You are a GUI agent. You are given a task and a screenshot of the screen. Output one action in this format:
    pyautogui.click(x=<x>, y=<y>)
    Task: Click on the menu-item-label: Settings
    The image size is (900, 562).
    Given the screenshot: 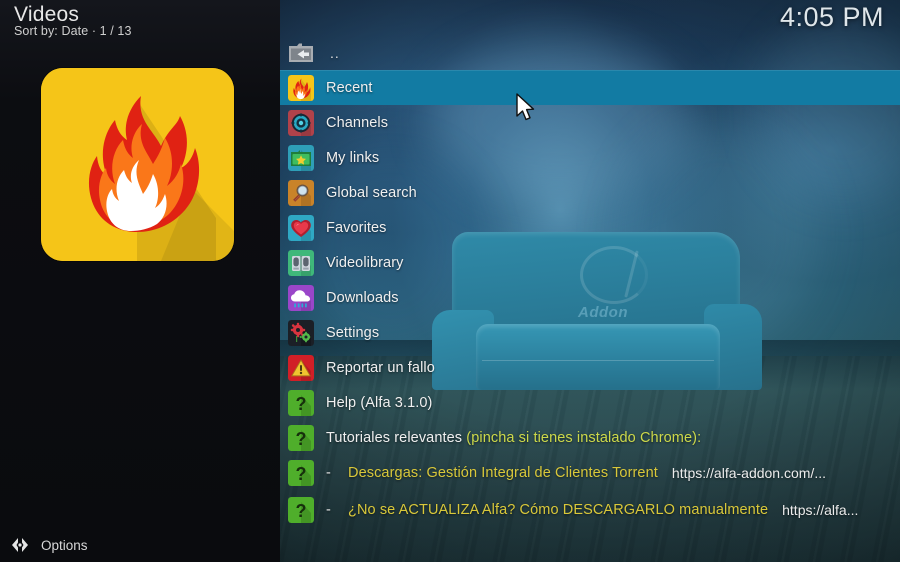 What is the action you would take?
    pyautogui.click(x=353, y=332)
    